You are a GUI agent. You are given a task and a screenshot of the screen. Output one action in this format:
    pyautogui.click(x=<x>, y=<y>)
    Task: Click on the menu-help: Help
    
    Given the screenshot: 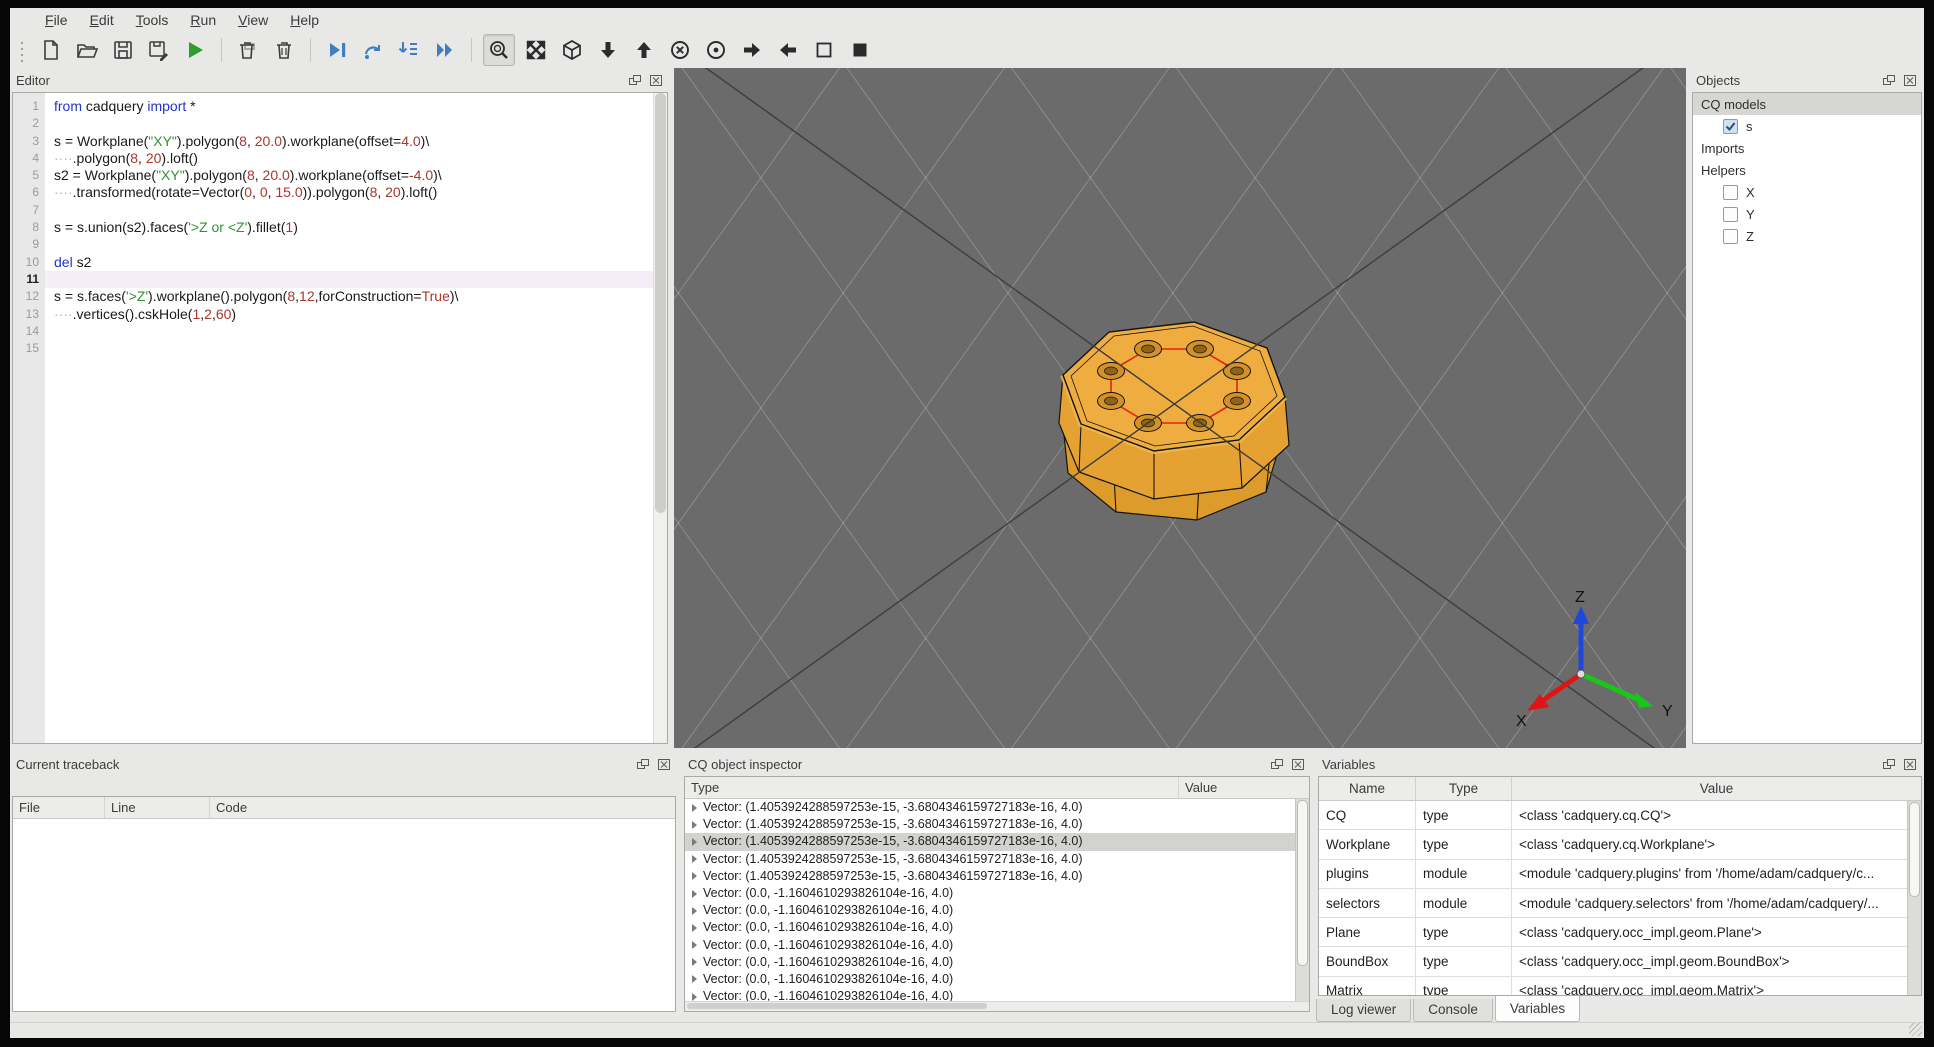 What is the action you would take?
    pyautogui.click(x=304, y=20)
    